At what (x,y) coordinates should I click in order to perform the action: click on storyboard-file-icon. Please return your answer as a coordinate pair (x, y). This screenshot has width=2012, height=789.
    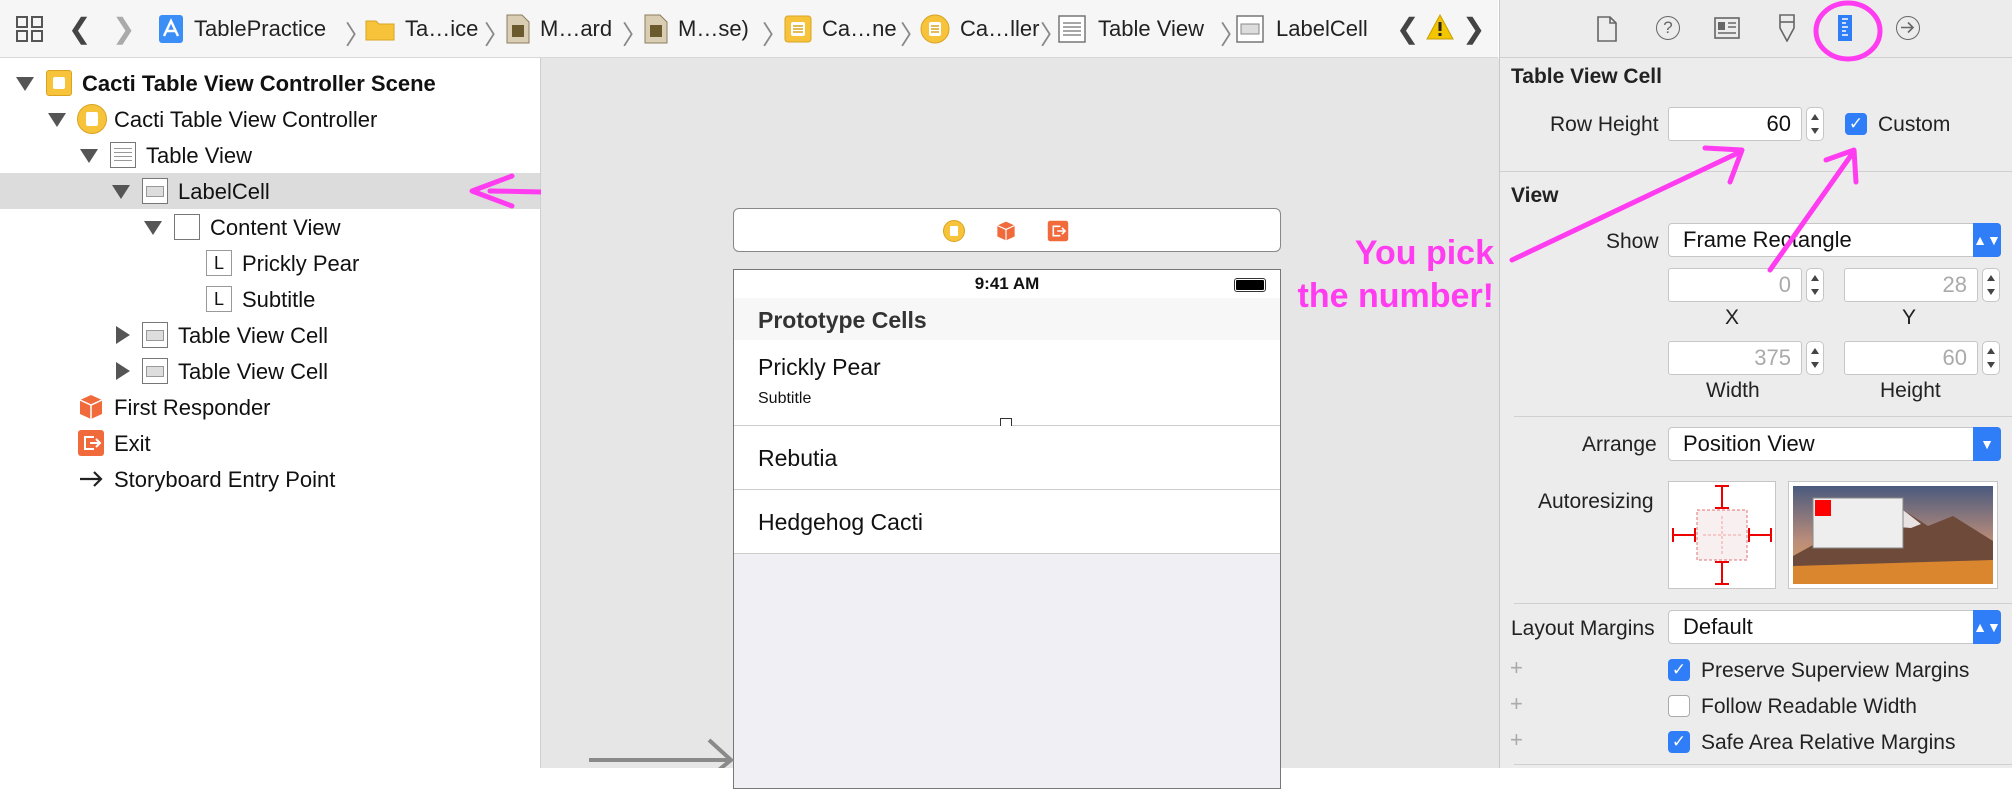
    Looking at the image, I should click on (518, 28).